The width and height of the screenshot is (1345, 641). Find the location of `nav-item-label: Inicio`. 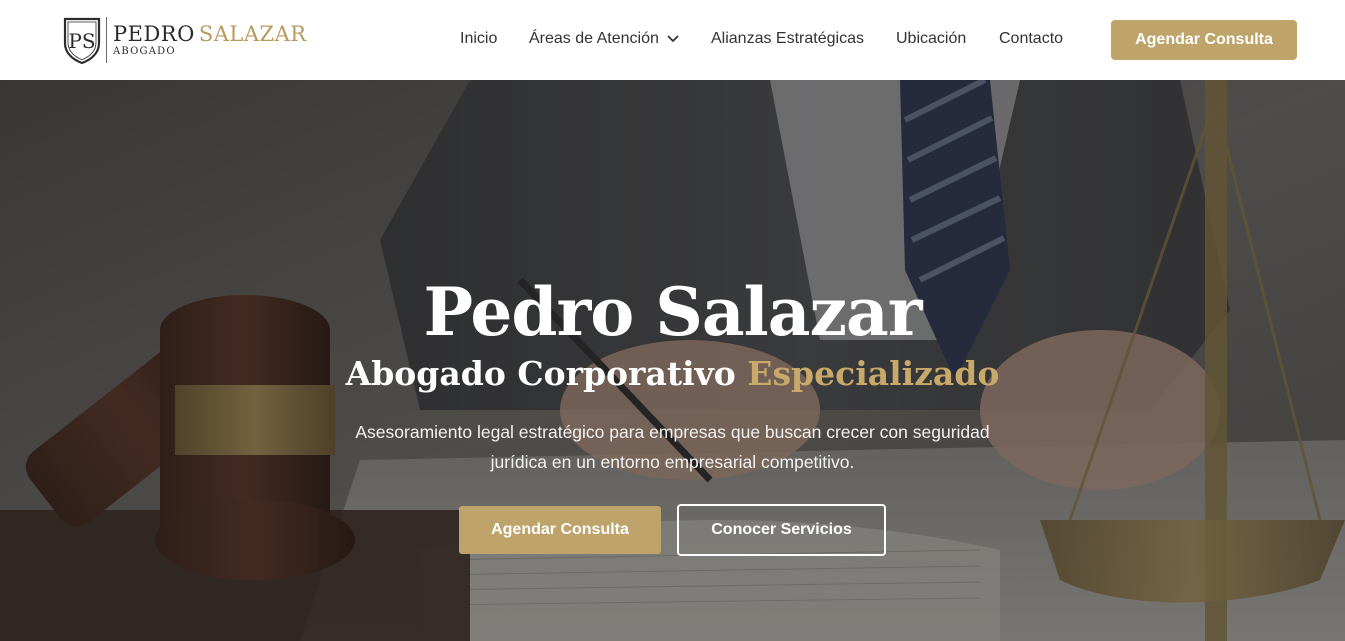

nav-item-label: Inicio is located at coordinates (479, 38).